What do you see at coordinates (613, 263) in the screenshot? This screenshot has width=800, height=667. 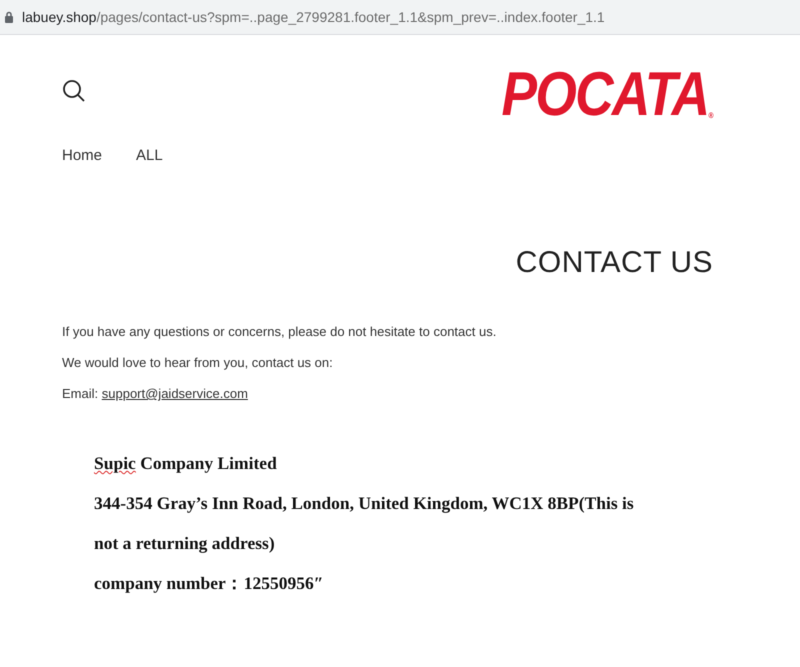 I see `page-title: CONTACT US` at bounding box center [613, 263].